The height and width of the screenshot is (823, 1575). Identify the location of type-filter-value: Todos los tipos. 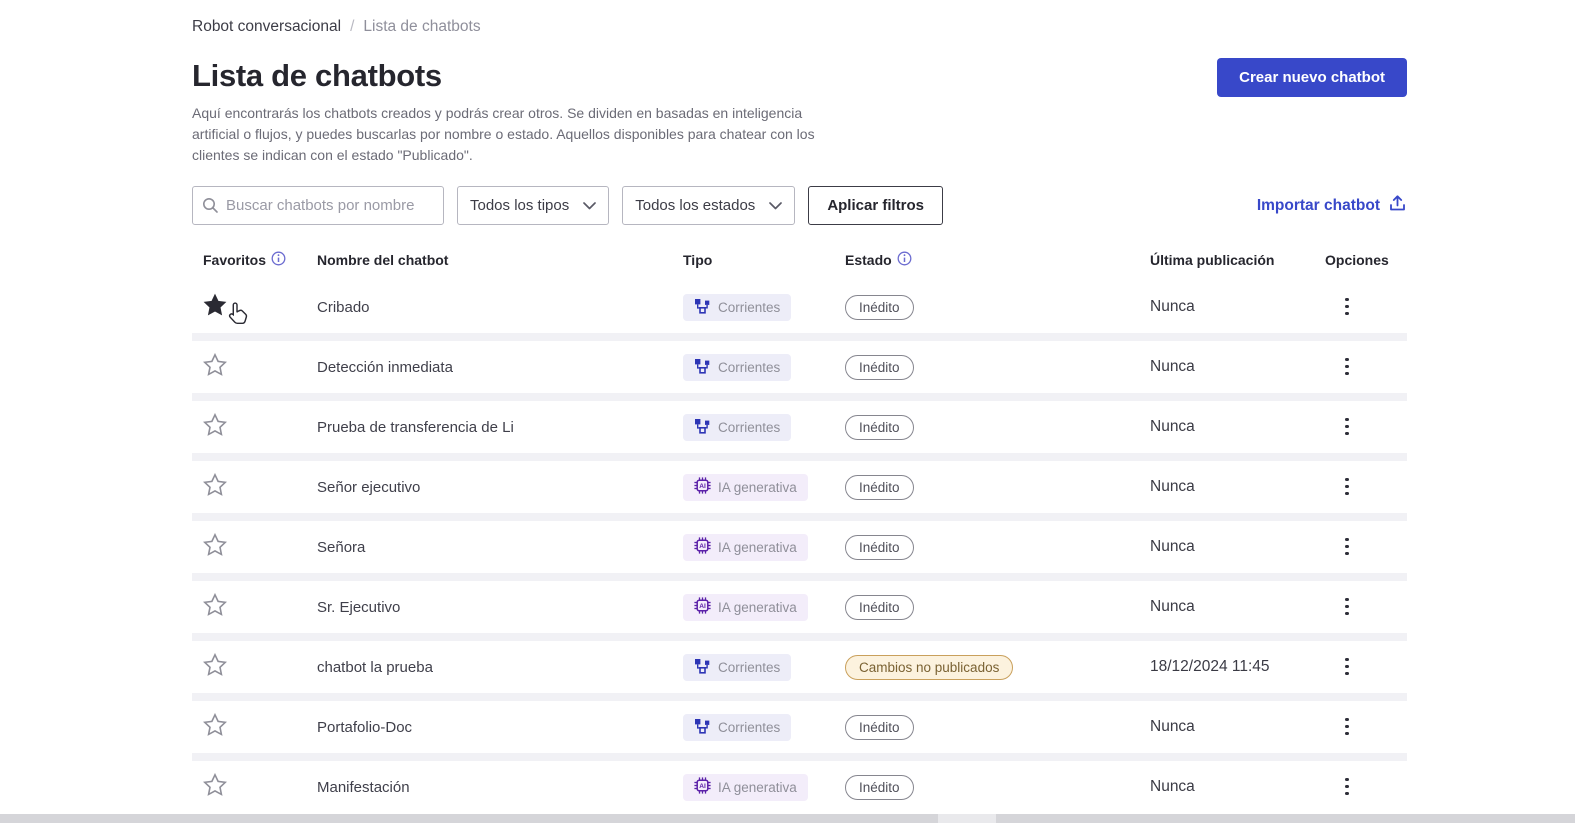
(520, 205).